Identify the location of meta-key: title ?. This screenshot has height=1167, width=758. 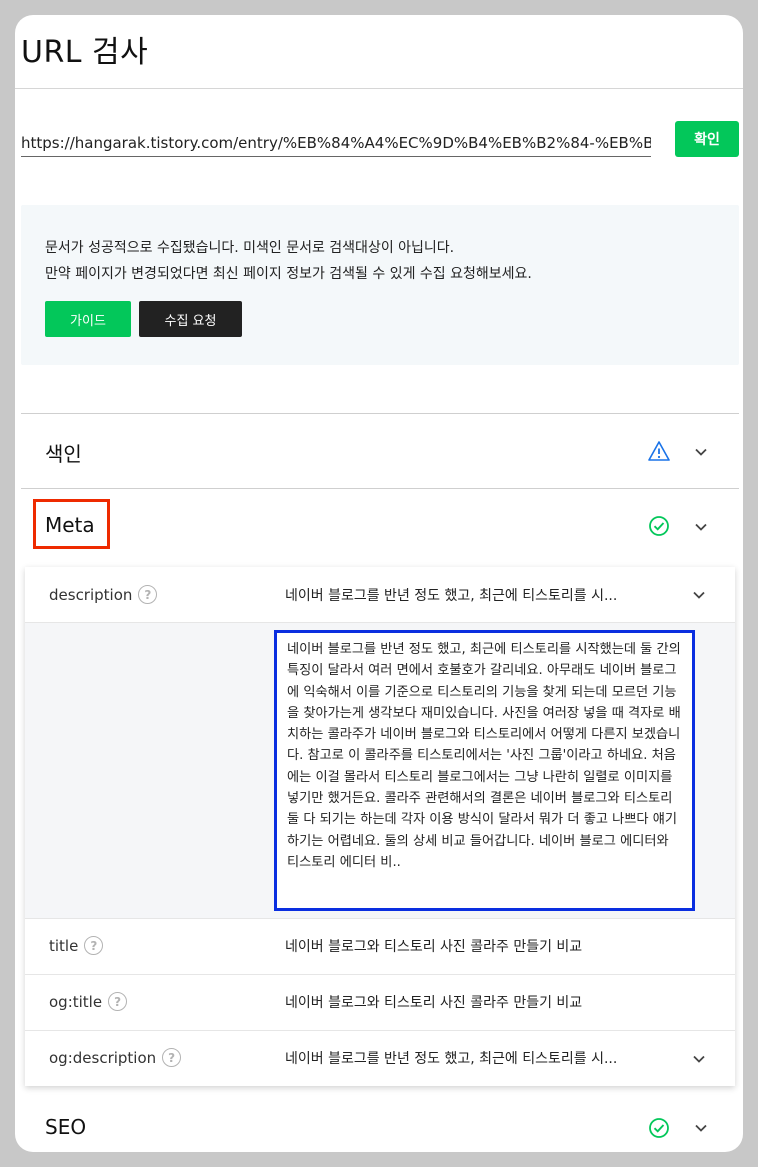
(76, 945).